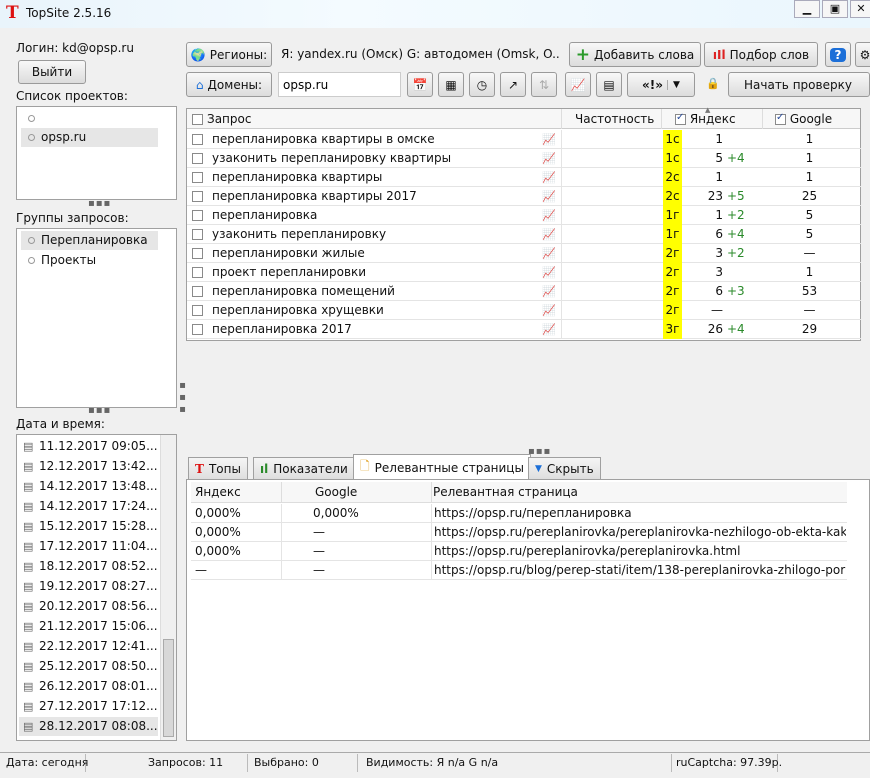 The width and height of the screenshot is (870, 778). Describe the element at coordinates (229, 119) in the screenshot. I see `header-query: Запрос` at that location.